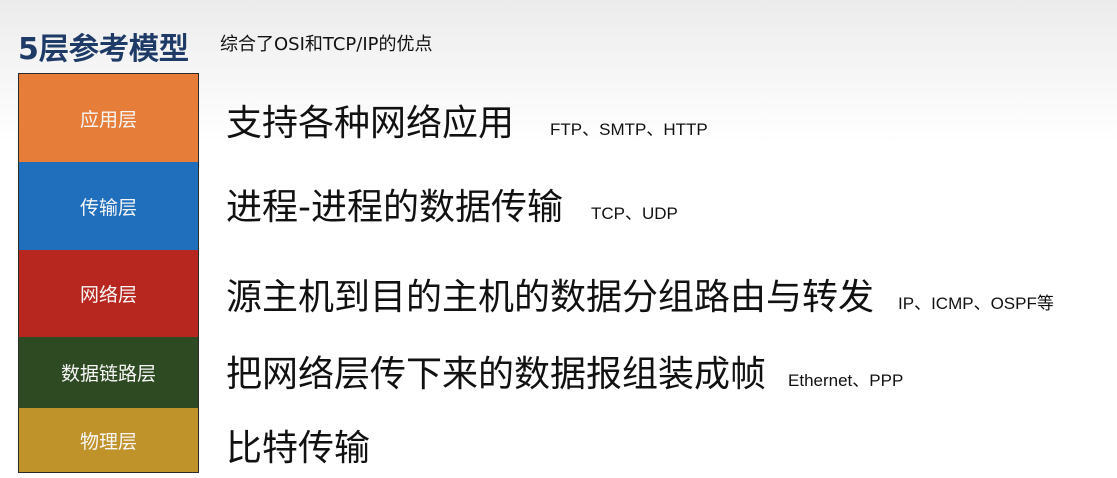 The width and height of the screenshot is (1117, 478). I want to click on layer-block-data-link: 数据链路层, so click(108, 372).